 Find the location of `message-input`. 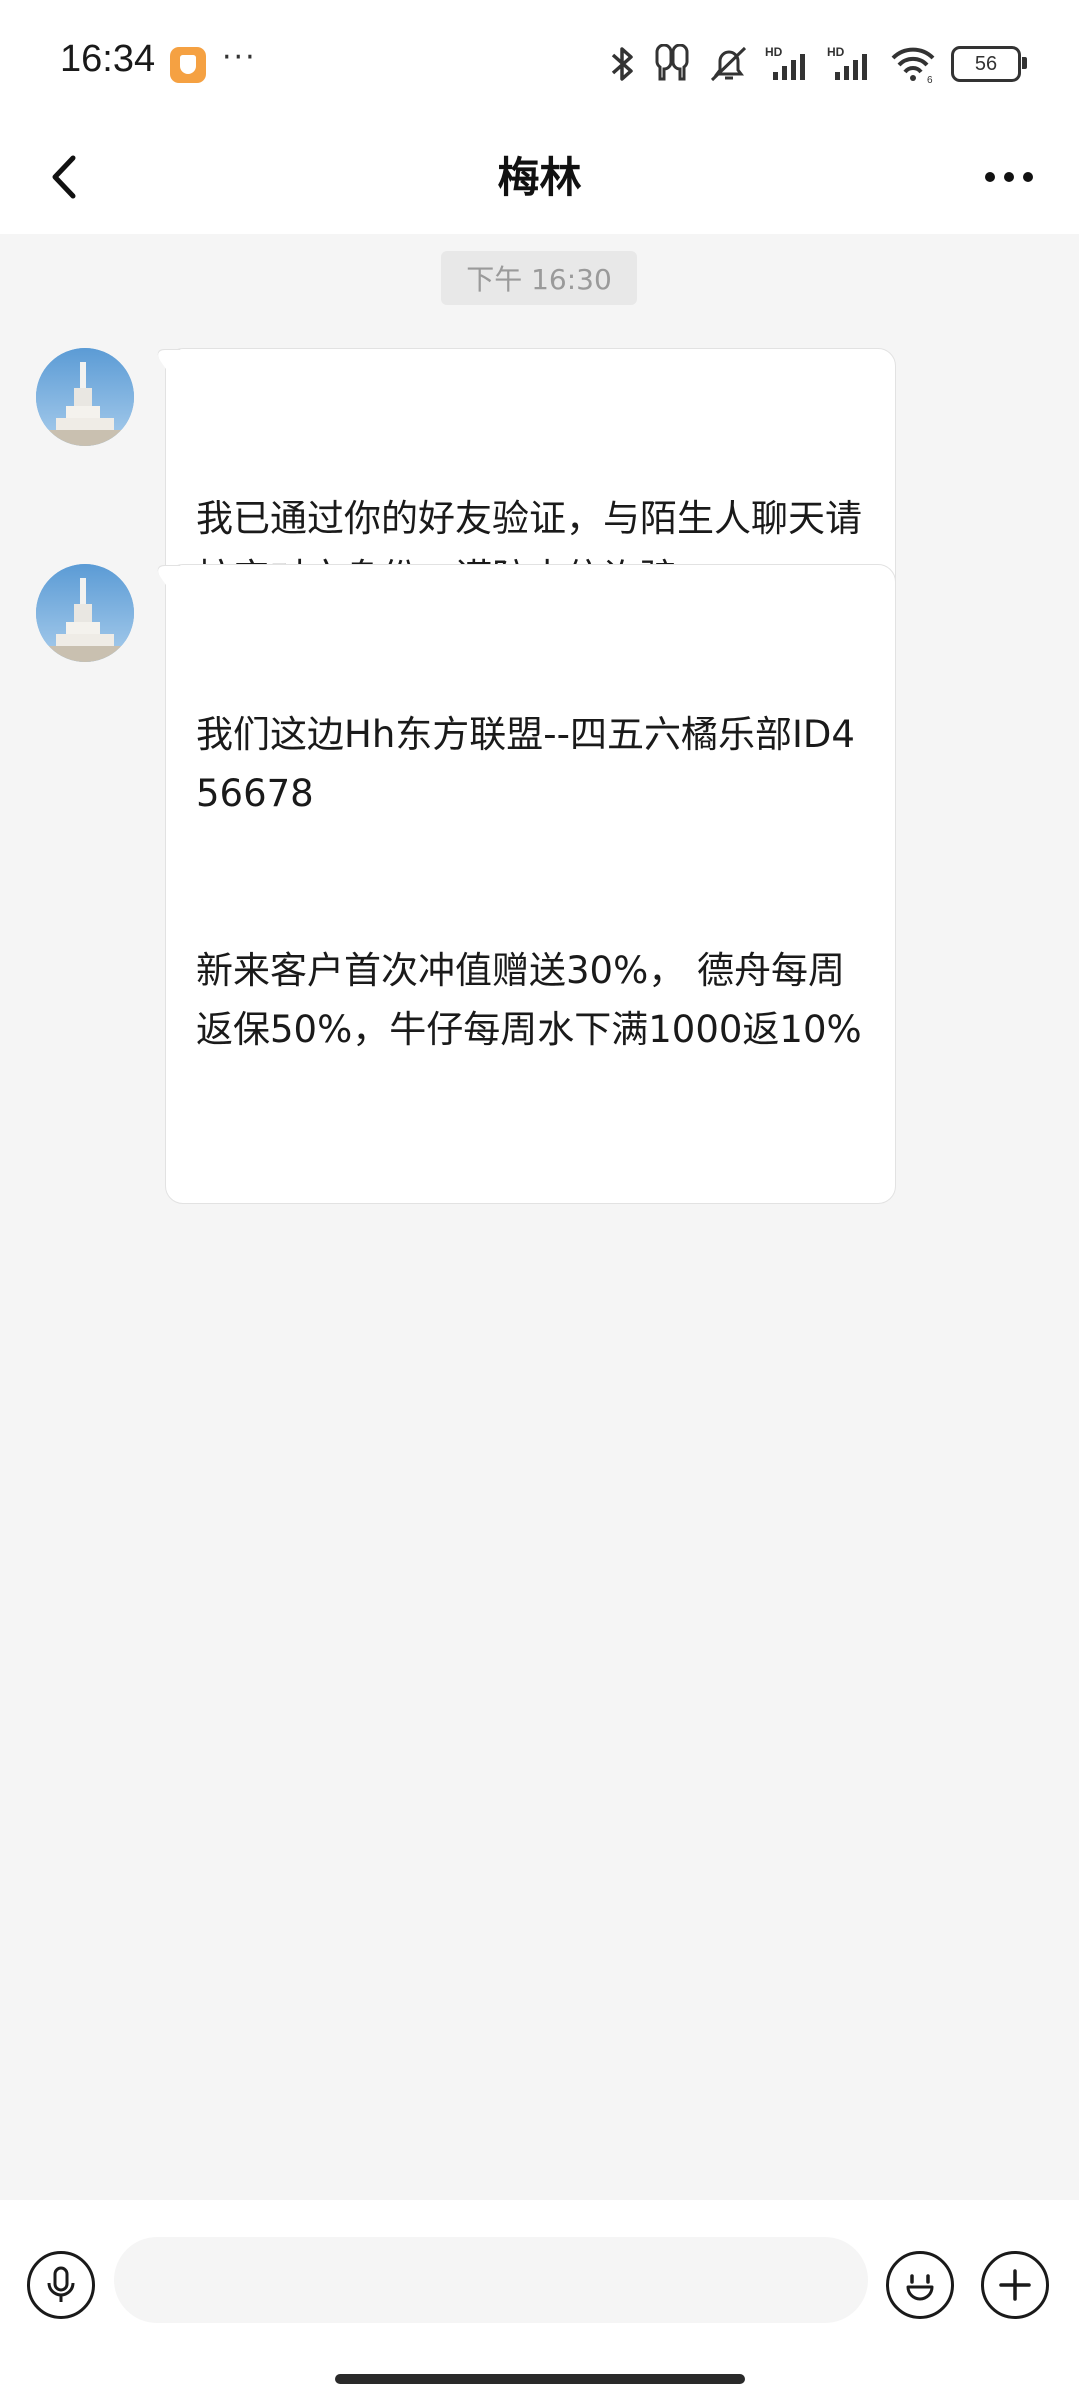

message-input is located at coordinates (491, 2280).